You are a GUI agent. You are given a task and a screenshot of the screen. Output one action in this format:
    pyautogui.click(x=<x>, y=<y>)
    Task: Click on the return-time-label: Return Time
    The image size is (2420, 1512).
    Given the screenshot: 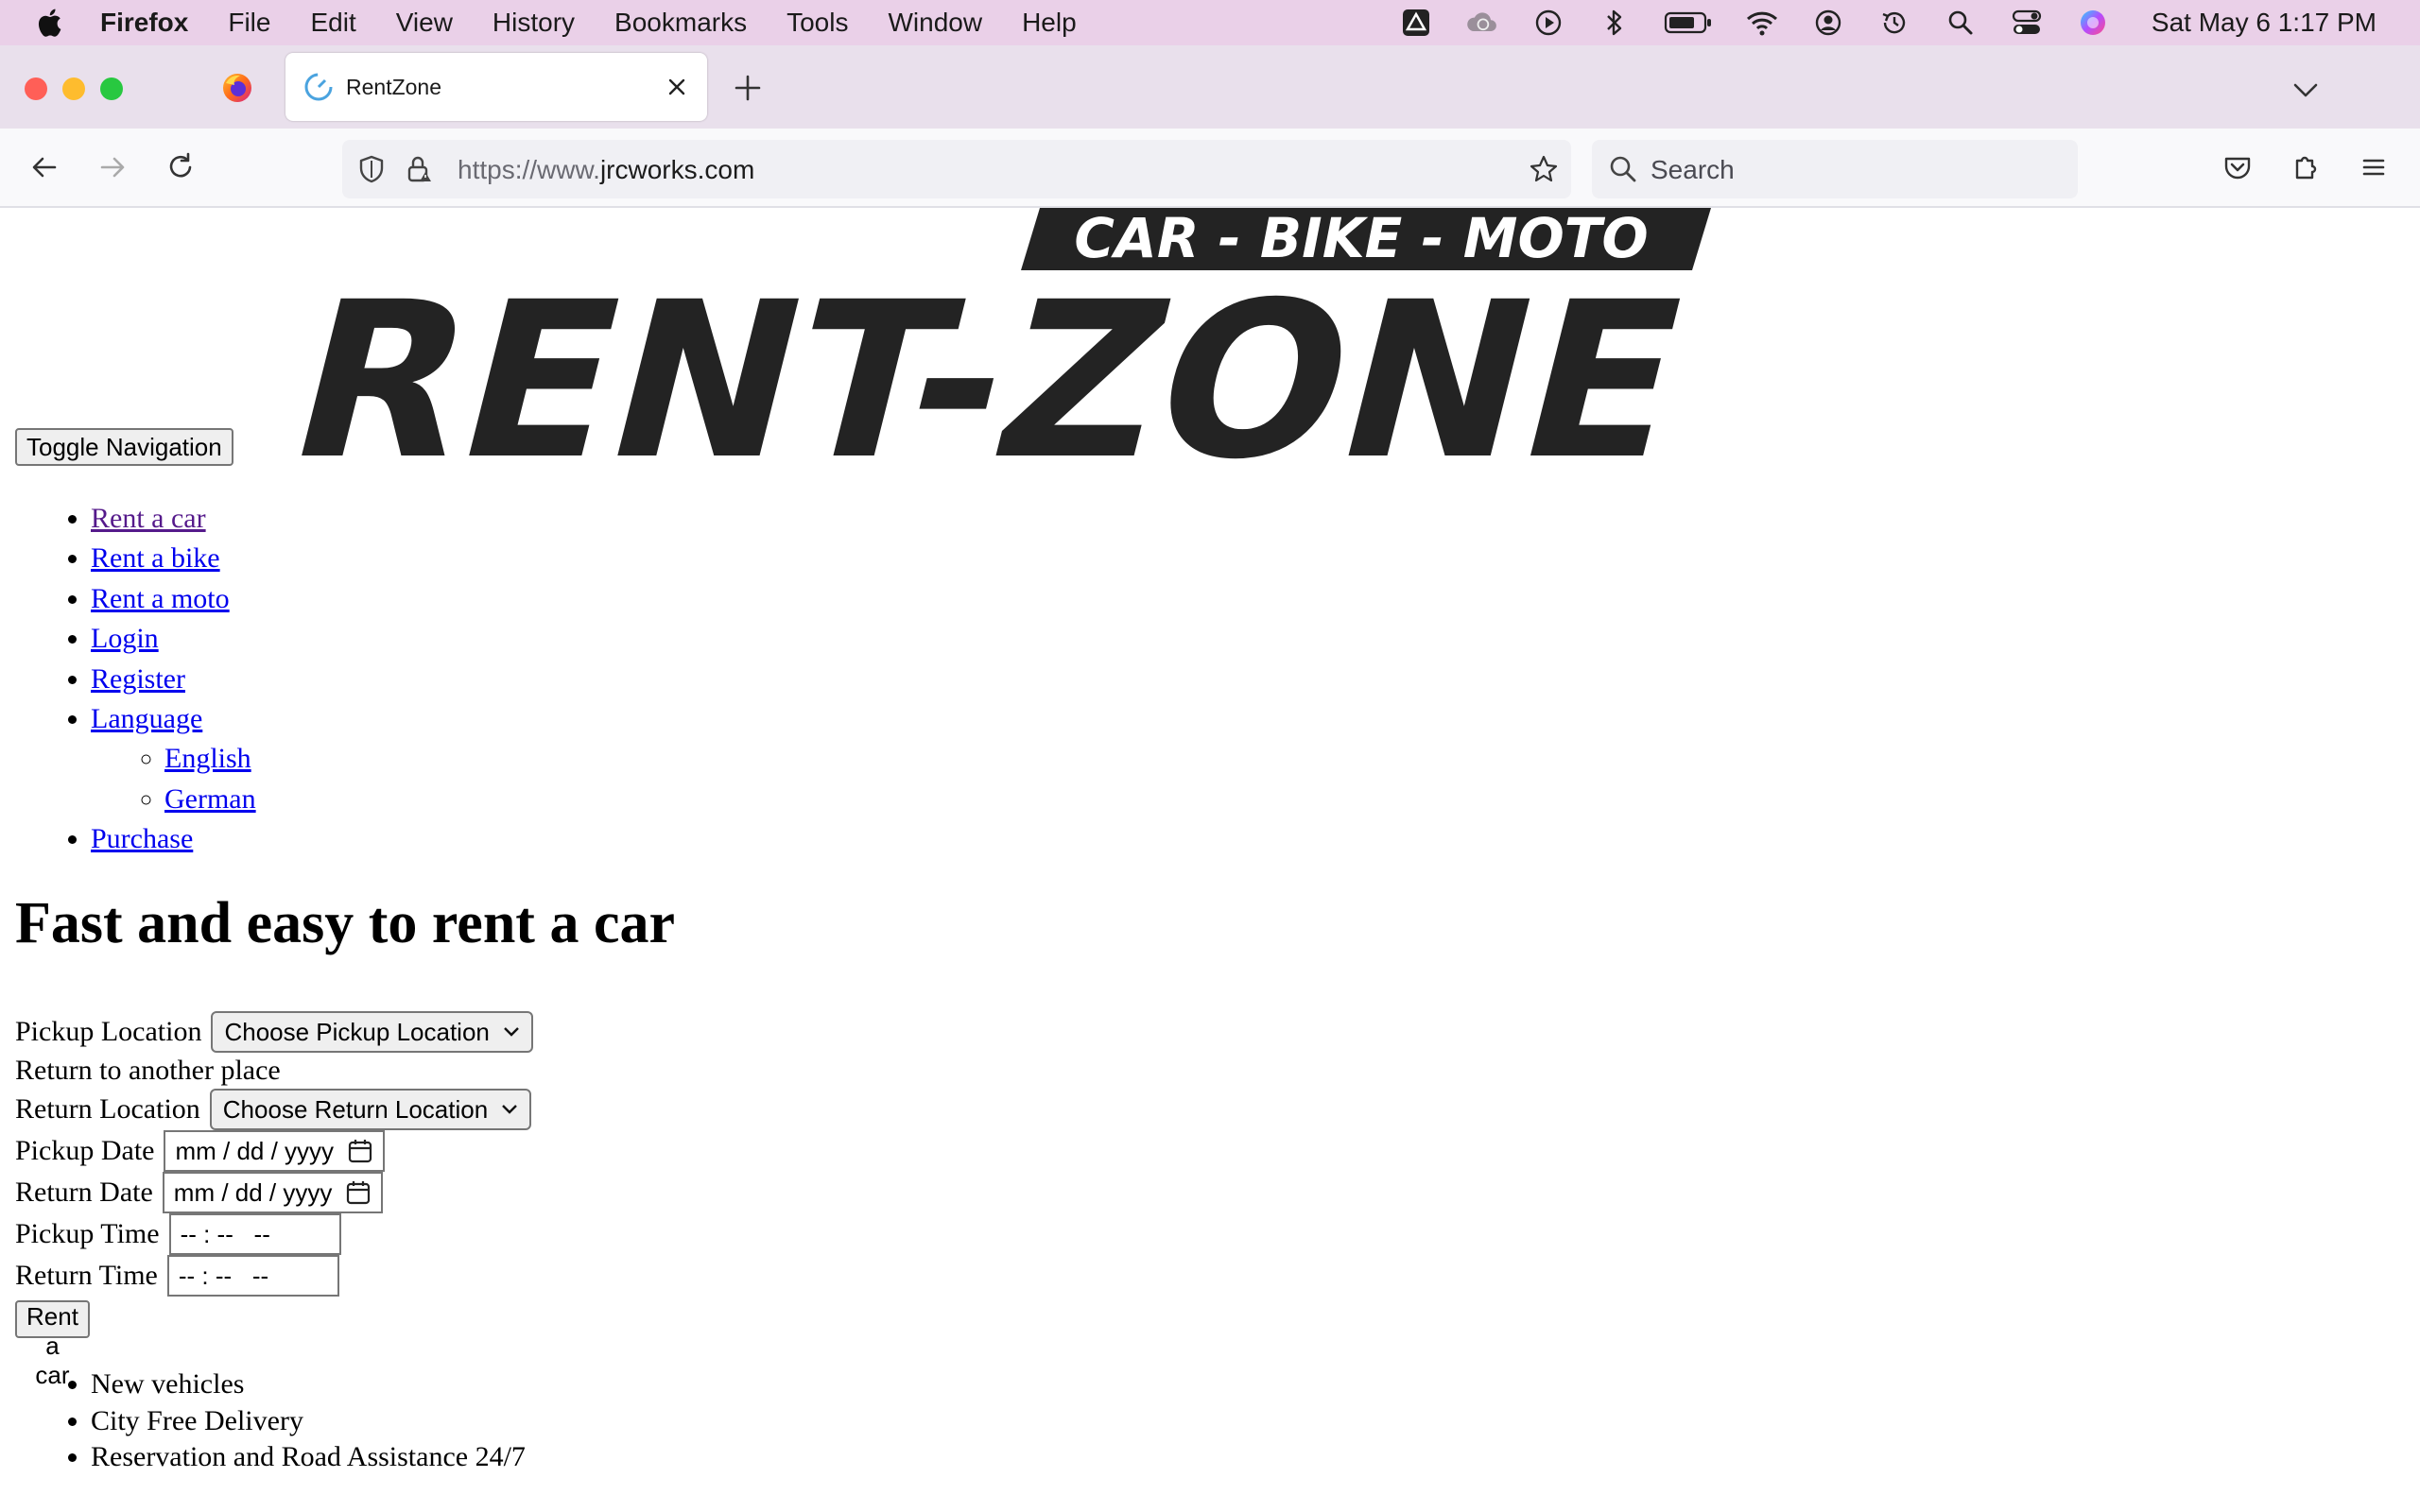 What is the action you would take?
    pyautogui.click(x=87, y=1275)
    